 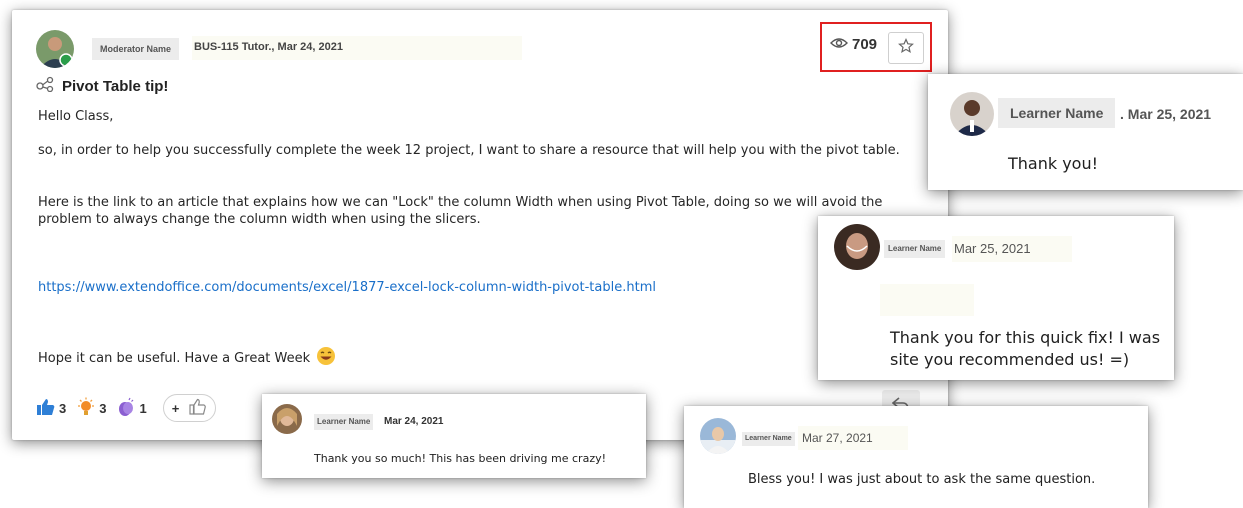 I want to click on reply-1-date: . Mar 25, 2021, so click(x=1166, y=114).